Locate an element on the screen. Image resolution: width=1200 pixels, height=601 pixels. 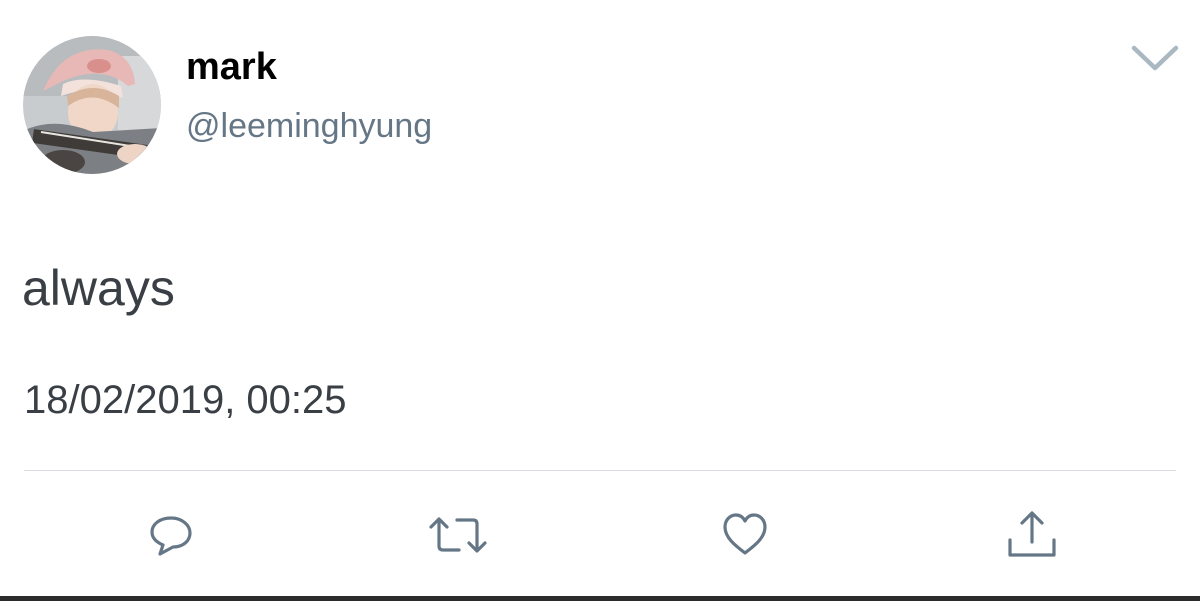
tweet-timestamp: 18/02/2019, 00:25 is located at coordinates (185, 400).